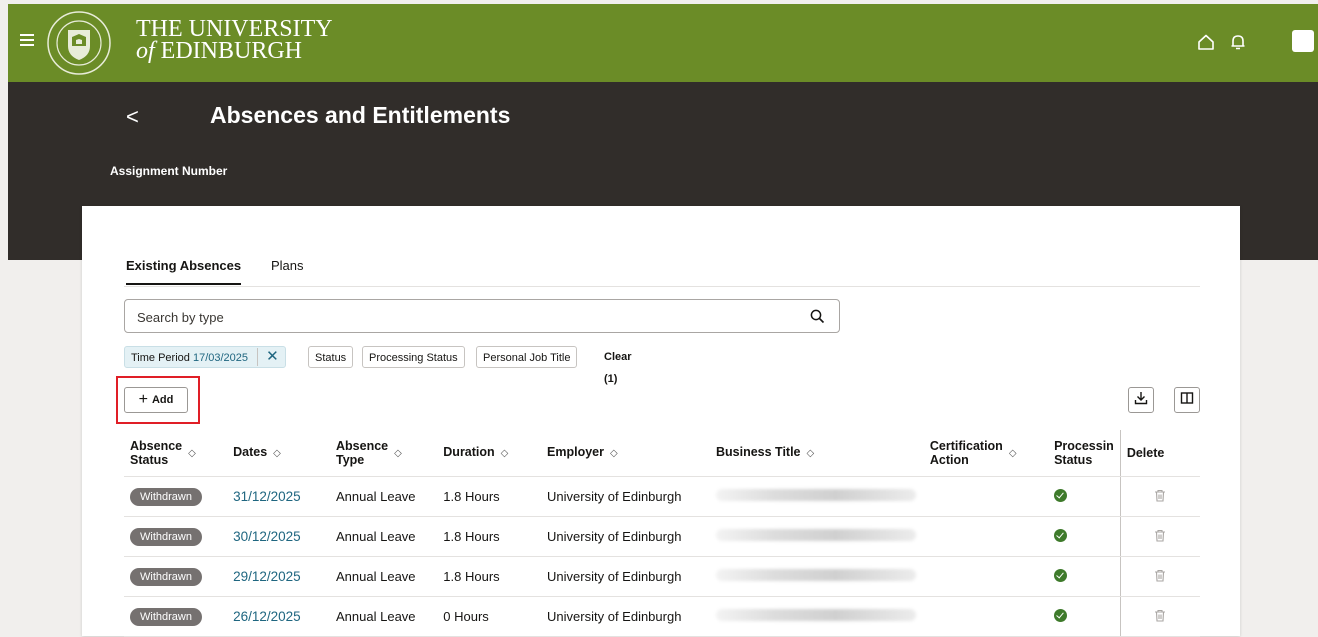  Describe the element at coordinates (360, 115) in the screenshot. I see `page-title: Absences and Entitlements` at that location.